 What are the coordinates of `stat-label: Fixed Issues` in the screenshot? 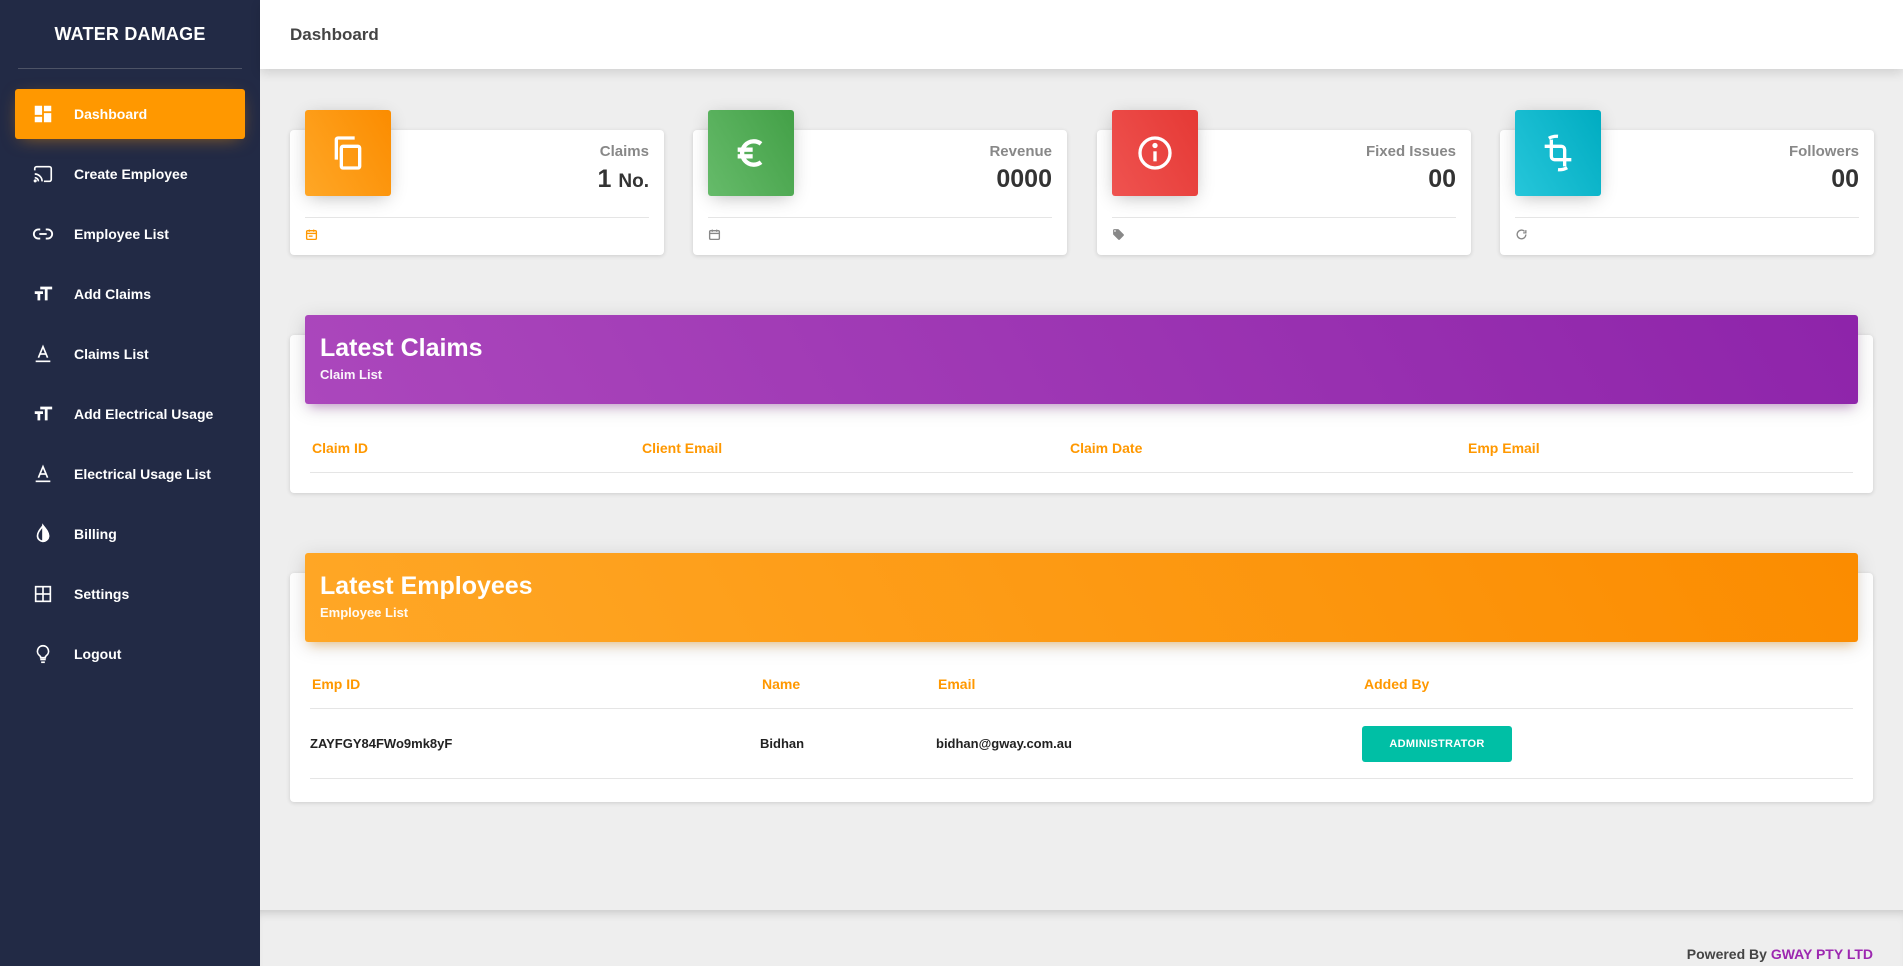 It's located at (1410, 151).